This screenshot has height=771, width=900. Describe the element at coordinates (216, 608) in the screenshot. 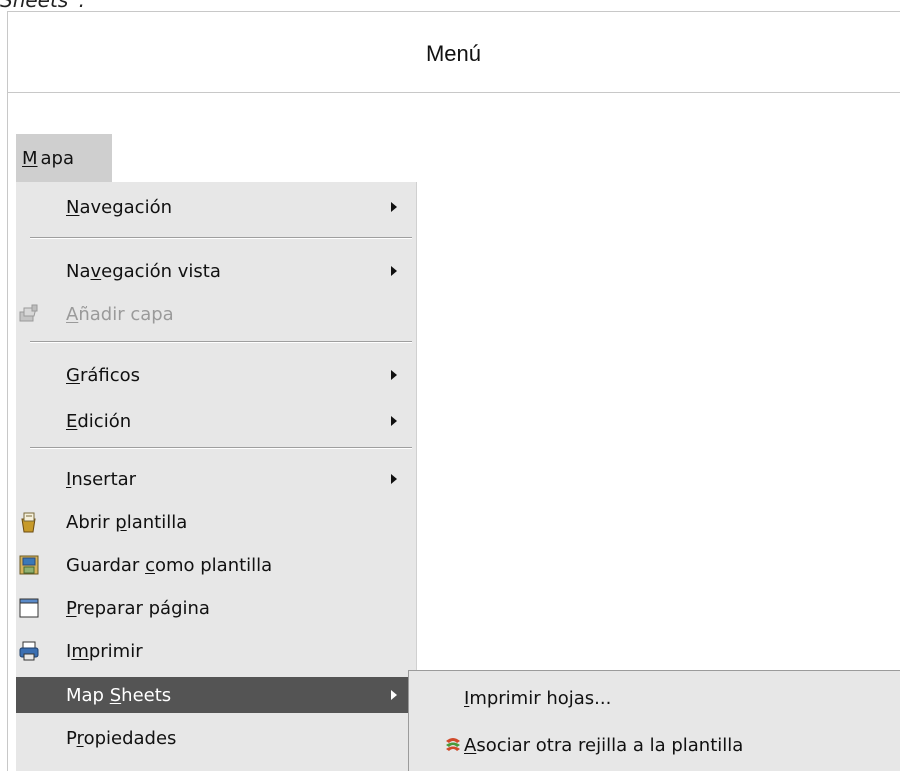

I see `menu-item-preparar-pagina: Preparar página` at that location.